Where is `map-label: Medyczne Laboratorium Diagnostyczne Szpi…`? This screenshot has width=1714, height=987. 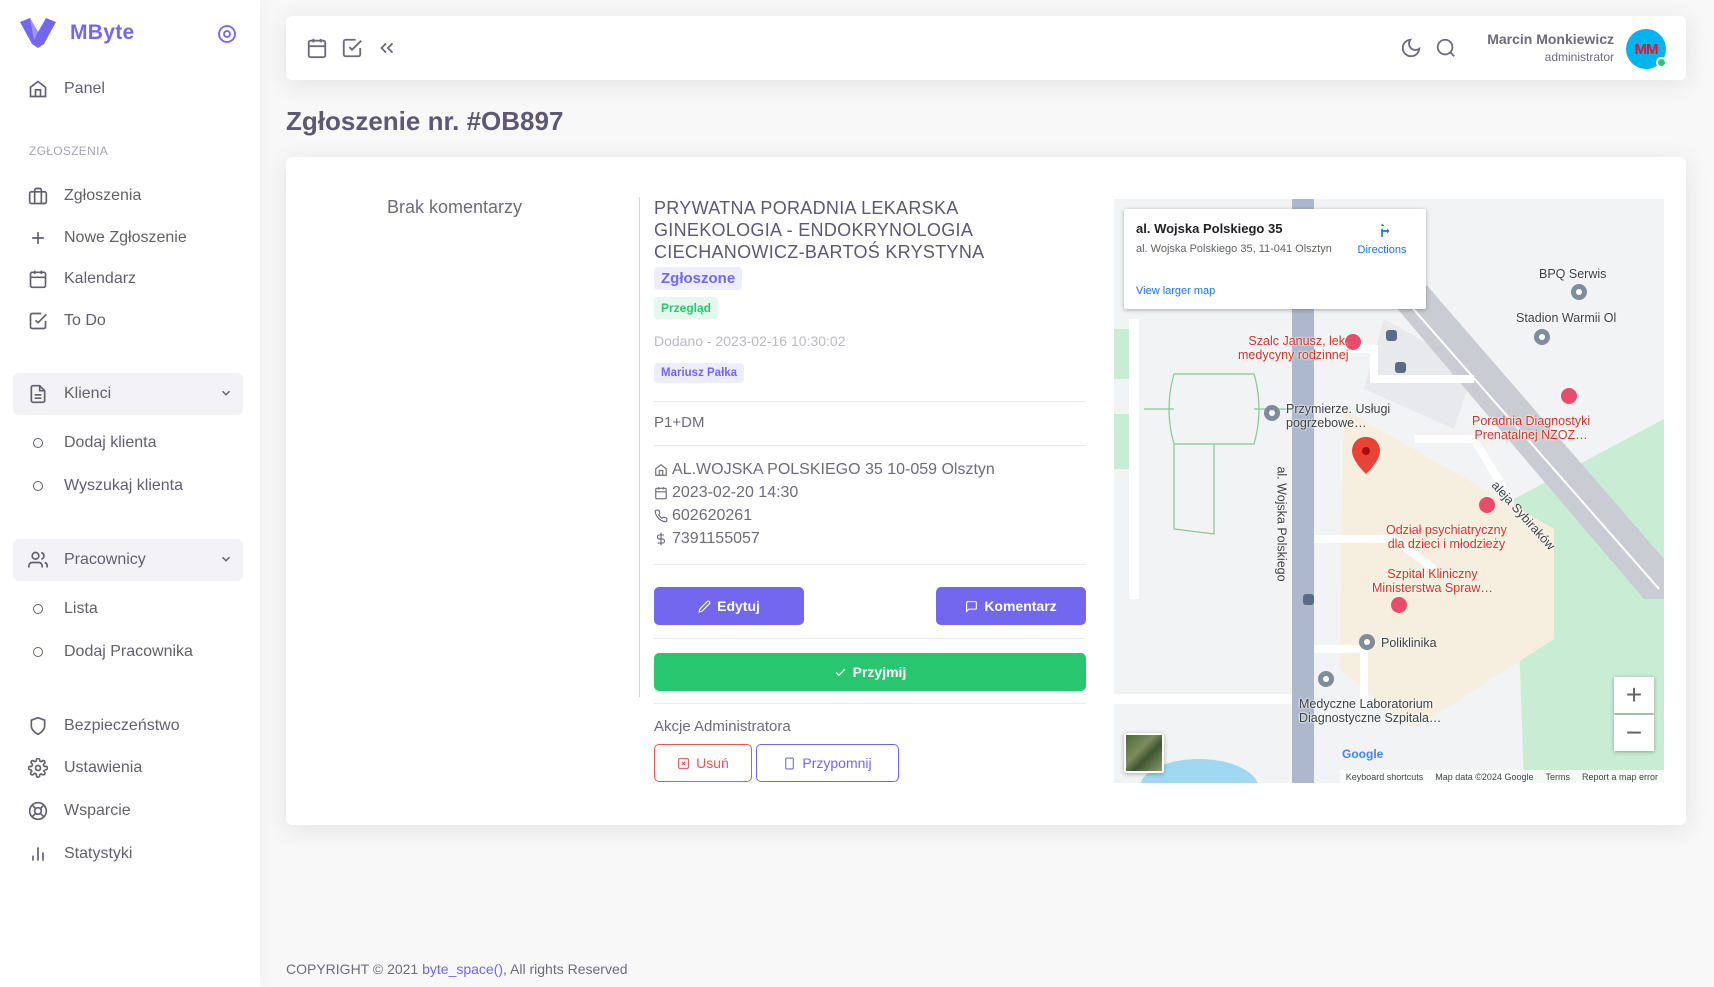 map-label: Medyczne Laboratorium Diagnostyczne Szpi… is located at coordinates (1370, 711).